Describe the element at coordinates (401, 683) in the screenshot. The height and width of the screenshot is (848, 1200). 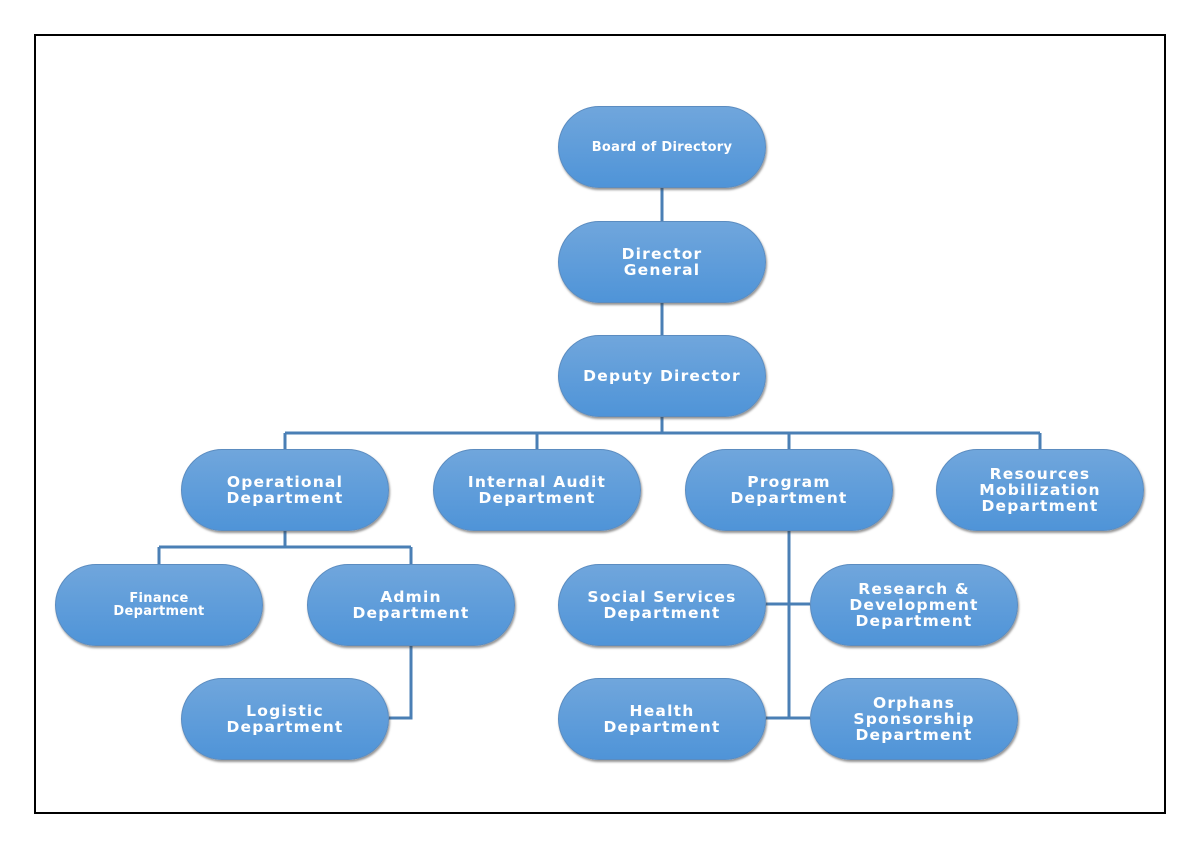
I see `connector-admin-logistic` at that location.